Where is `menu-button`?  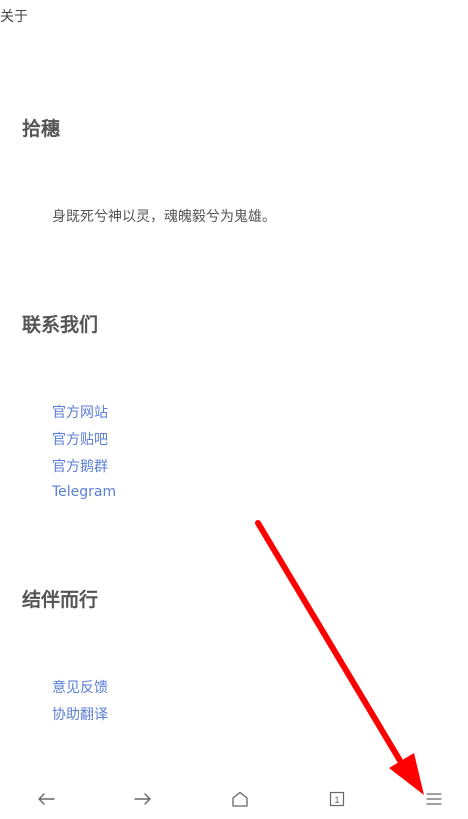
menu-button is located at coordinates (434, 799).